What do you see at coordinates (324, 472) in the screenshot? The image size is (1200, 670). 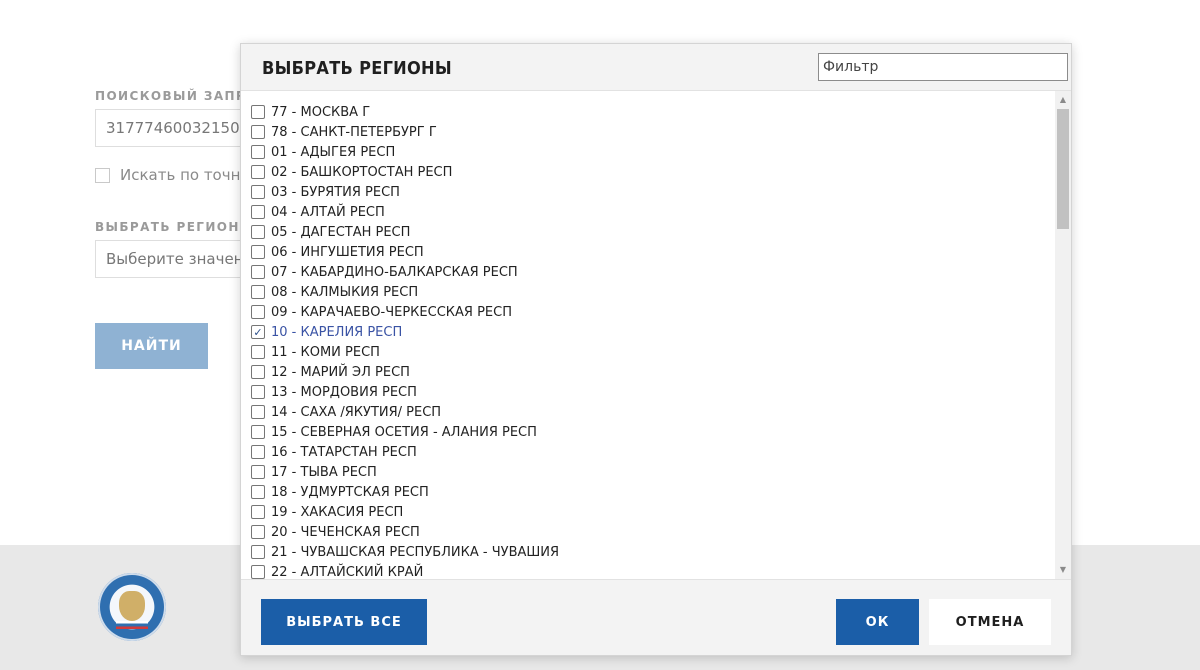 I see `region-label: 17 - ТЫВА РЕСП` at bounding box center [324, 472].